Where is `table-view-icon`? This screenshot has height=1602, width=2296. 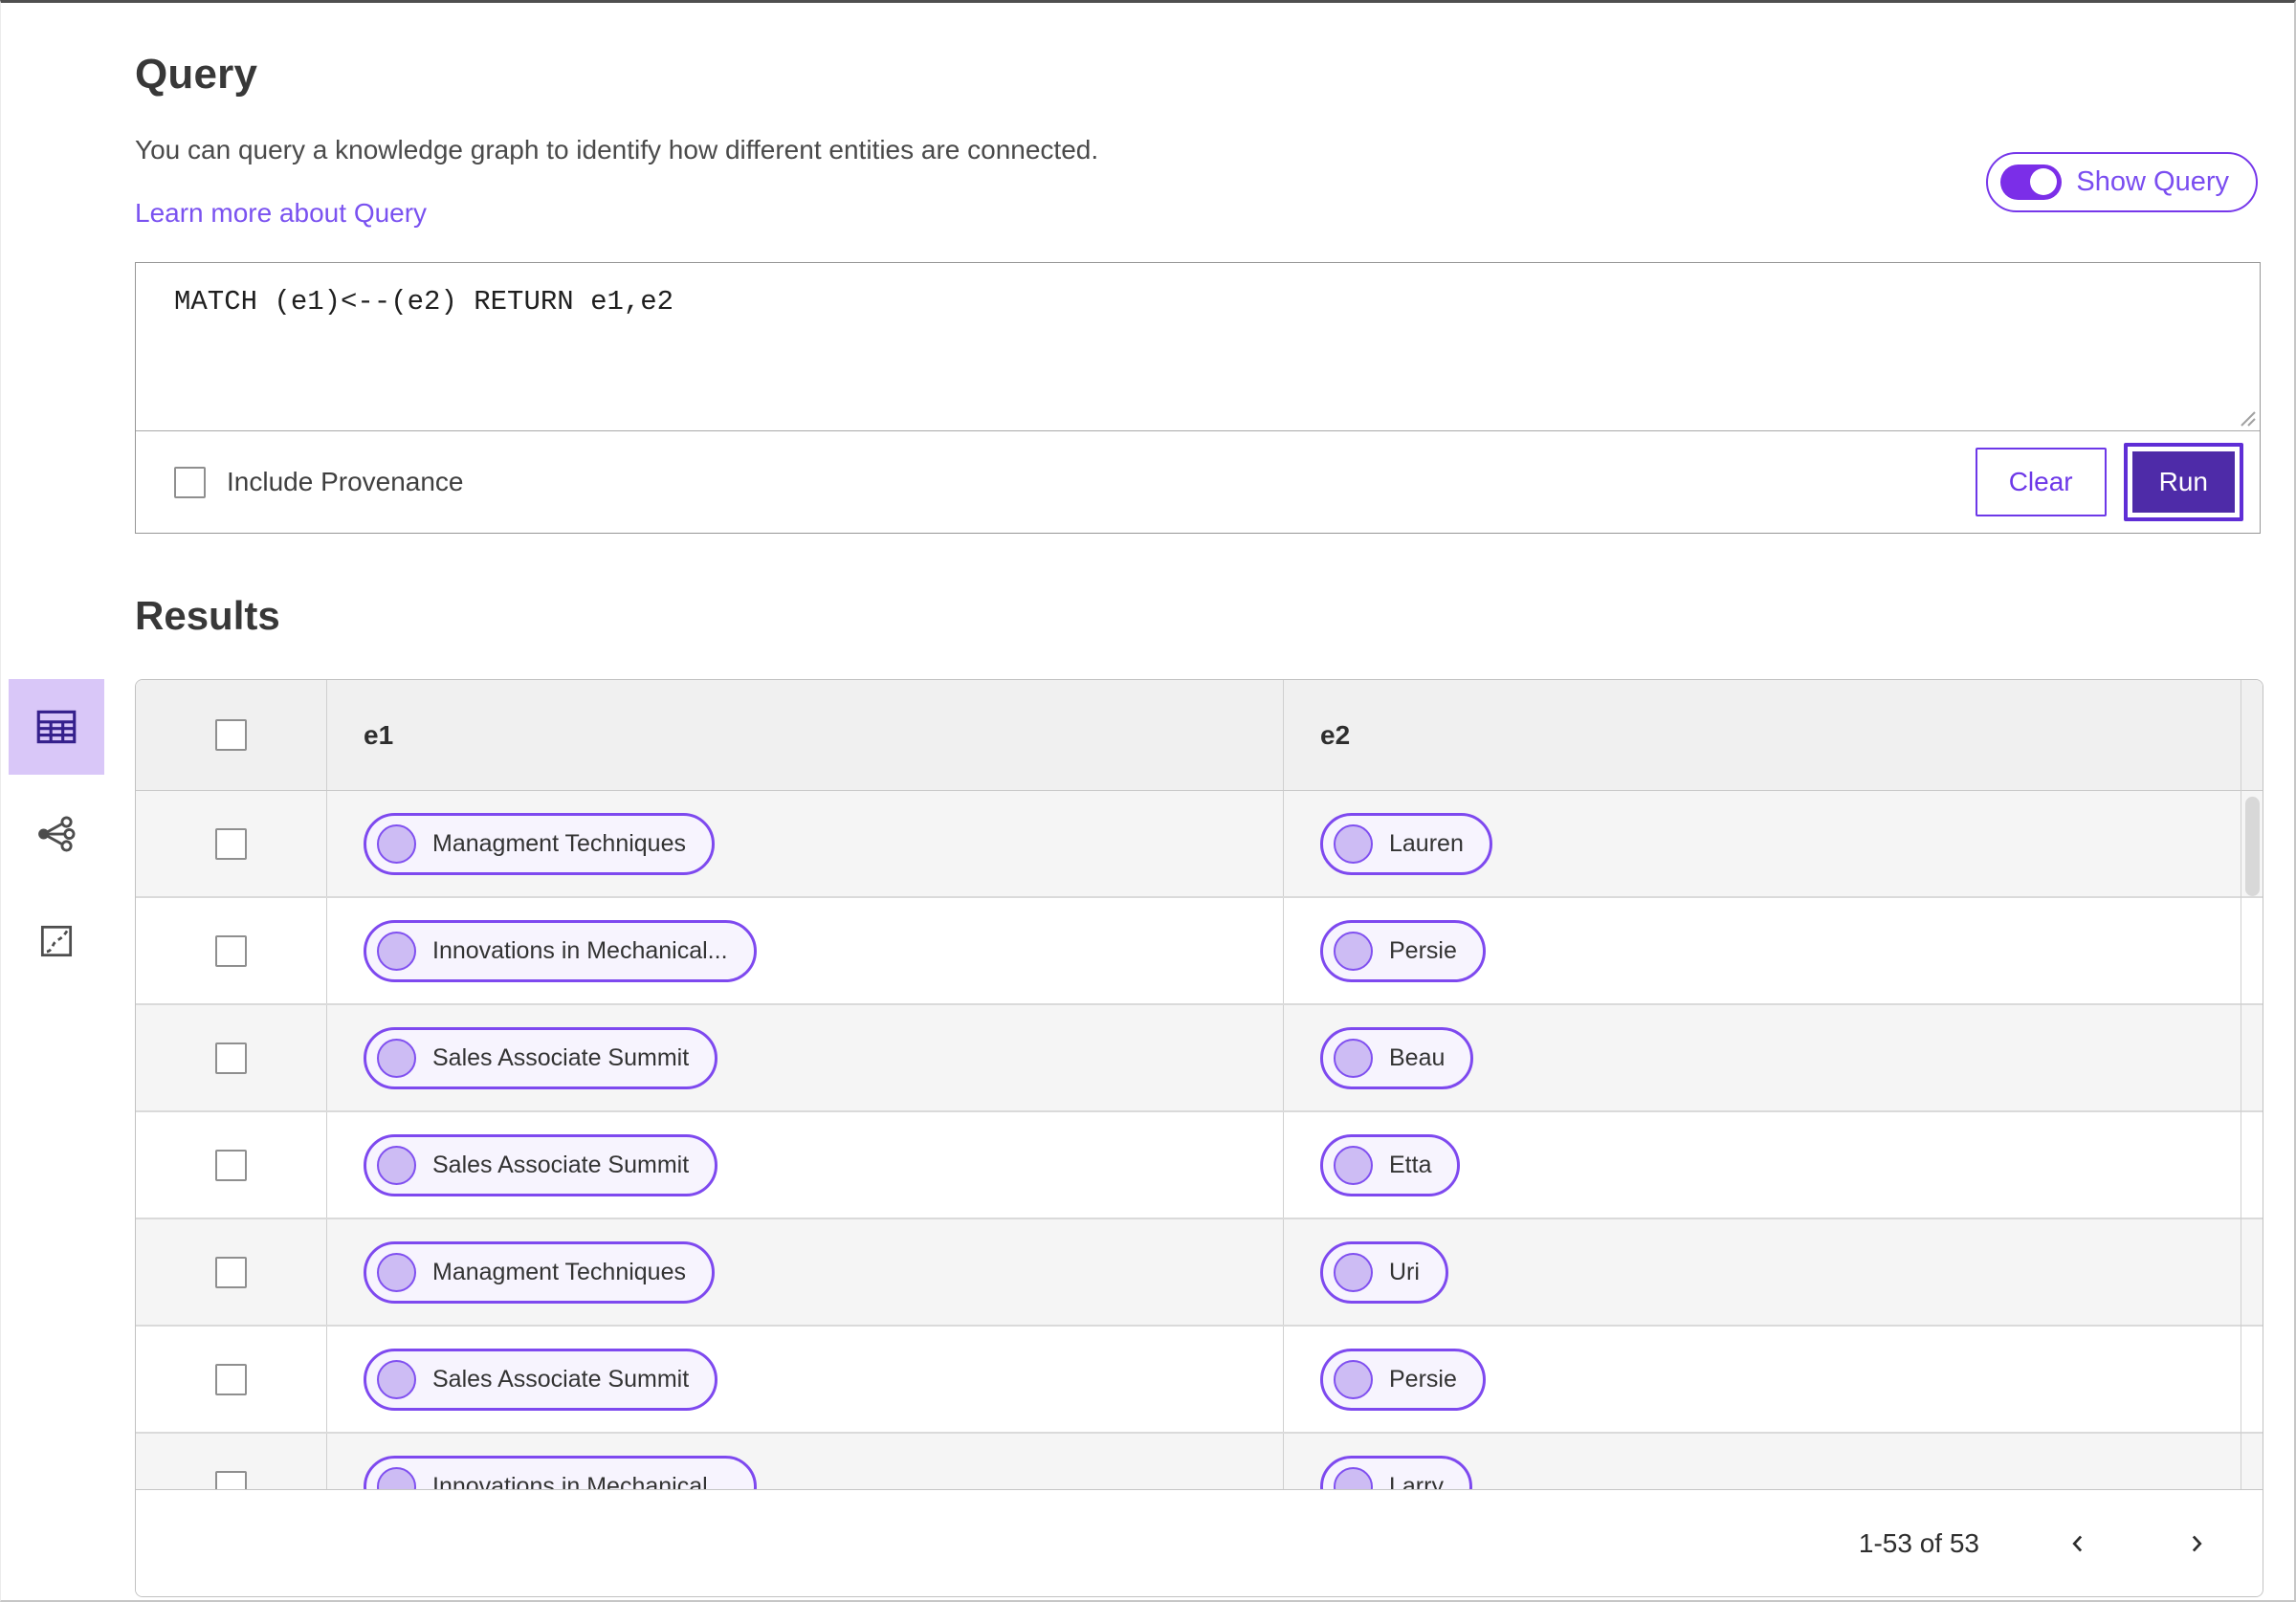
table-view-icon is located at coordinates (56, 727).